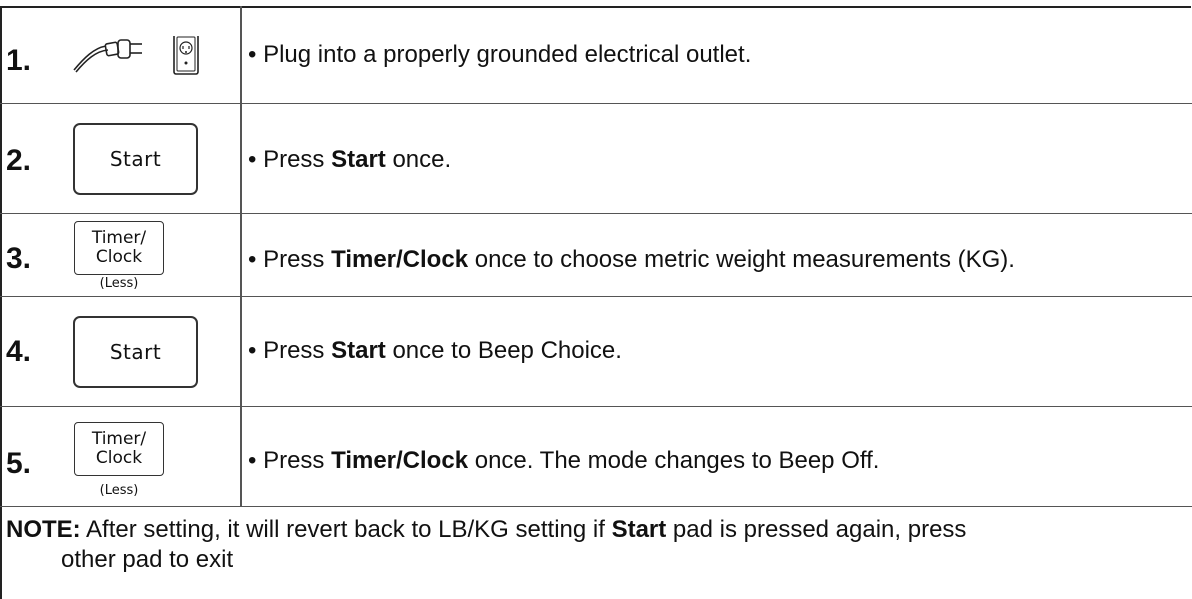 Image resolution: width=1192 pixels, height=599 pixels. I want to click on note-label: NOTE:, so click(43, 529).